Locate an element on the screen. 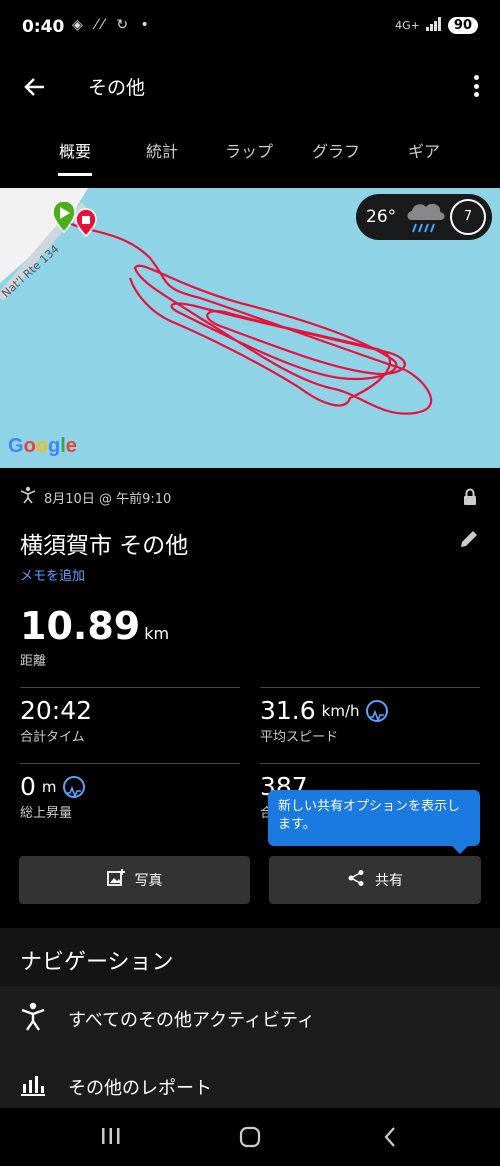 This screenshot has width=500, height=1166. edit-pencil-icon is located at coordinates (469, 541).